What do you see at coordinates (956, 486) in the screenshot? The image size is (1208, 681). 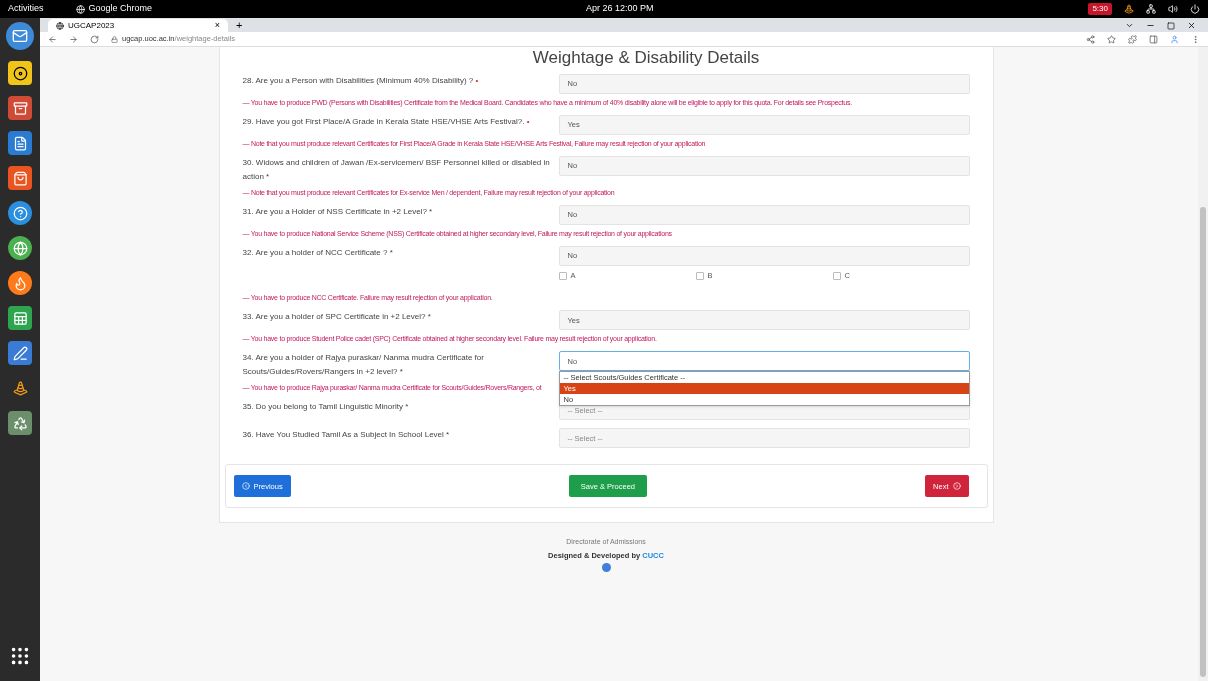 I see `chevron-right-icon` at bounding box center [956, 486].